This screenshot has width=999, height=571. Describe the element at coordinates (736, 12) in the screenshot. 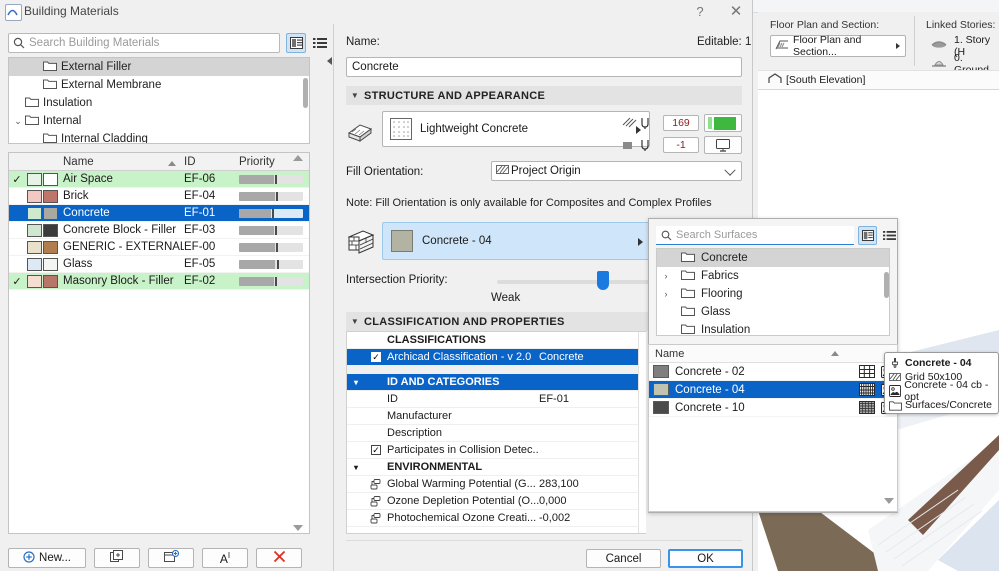

I see `close-button: ✕` at that location.